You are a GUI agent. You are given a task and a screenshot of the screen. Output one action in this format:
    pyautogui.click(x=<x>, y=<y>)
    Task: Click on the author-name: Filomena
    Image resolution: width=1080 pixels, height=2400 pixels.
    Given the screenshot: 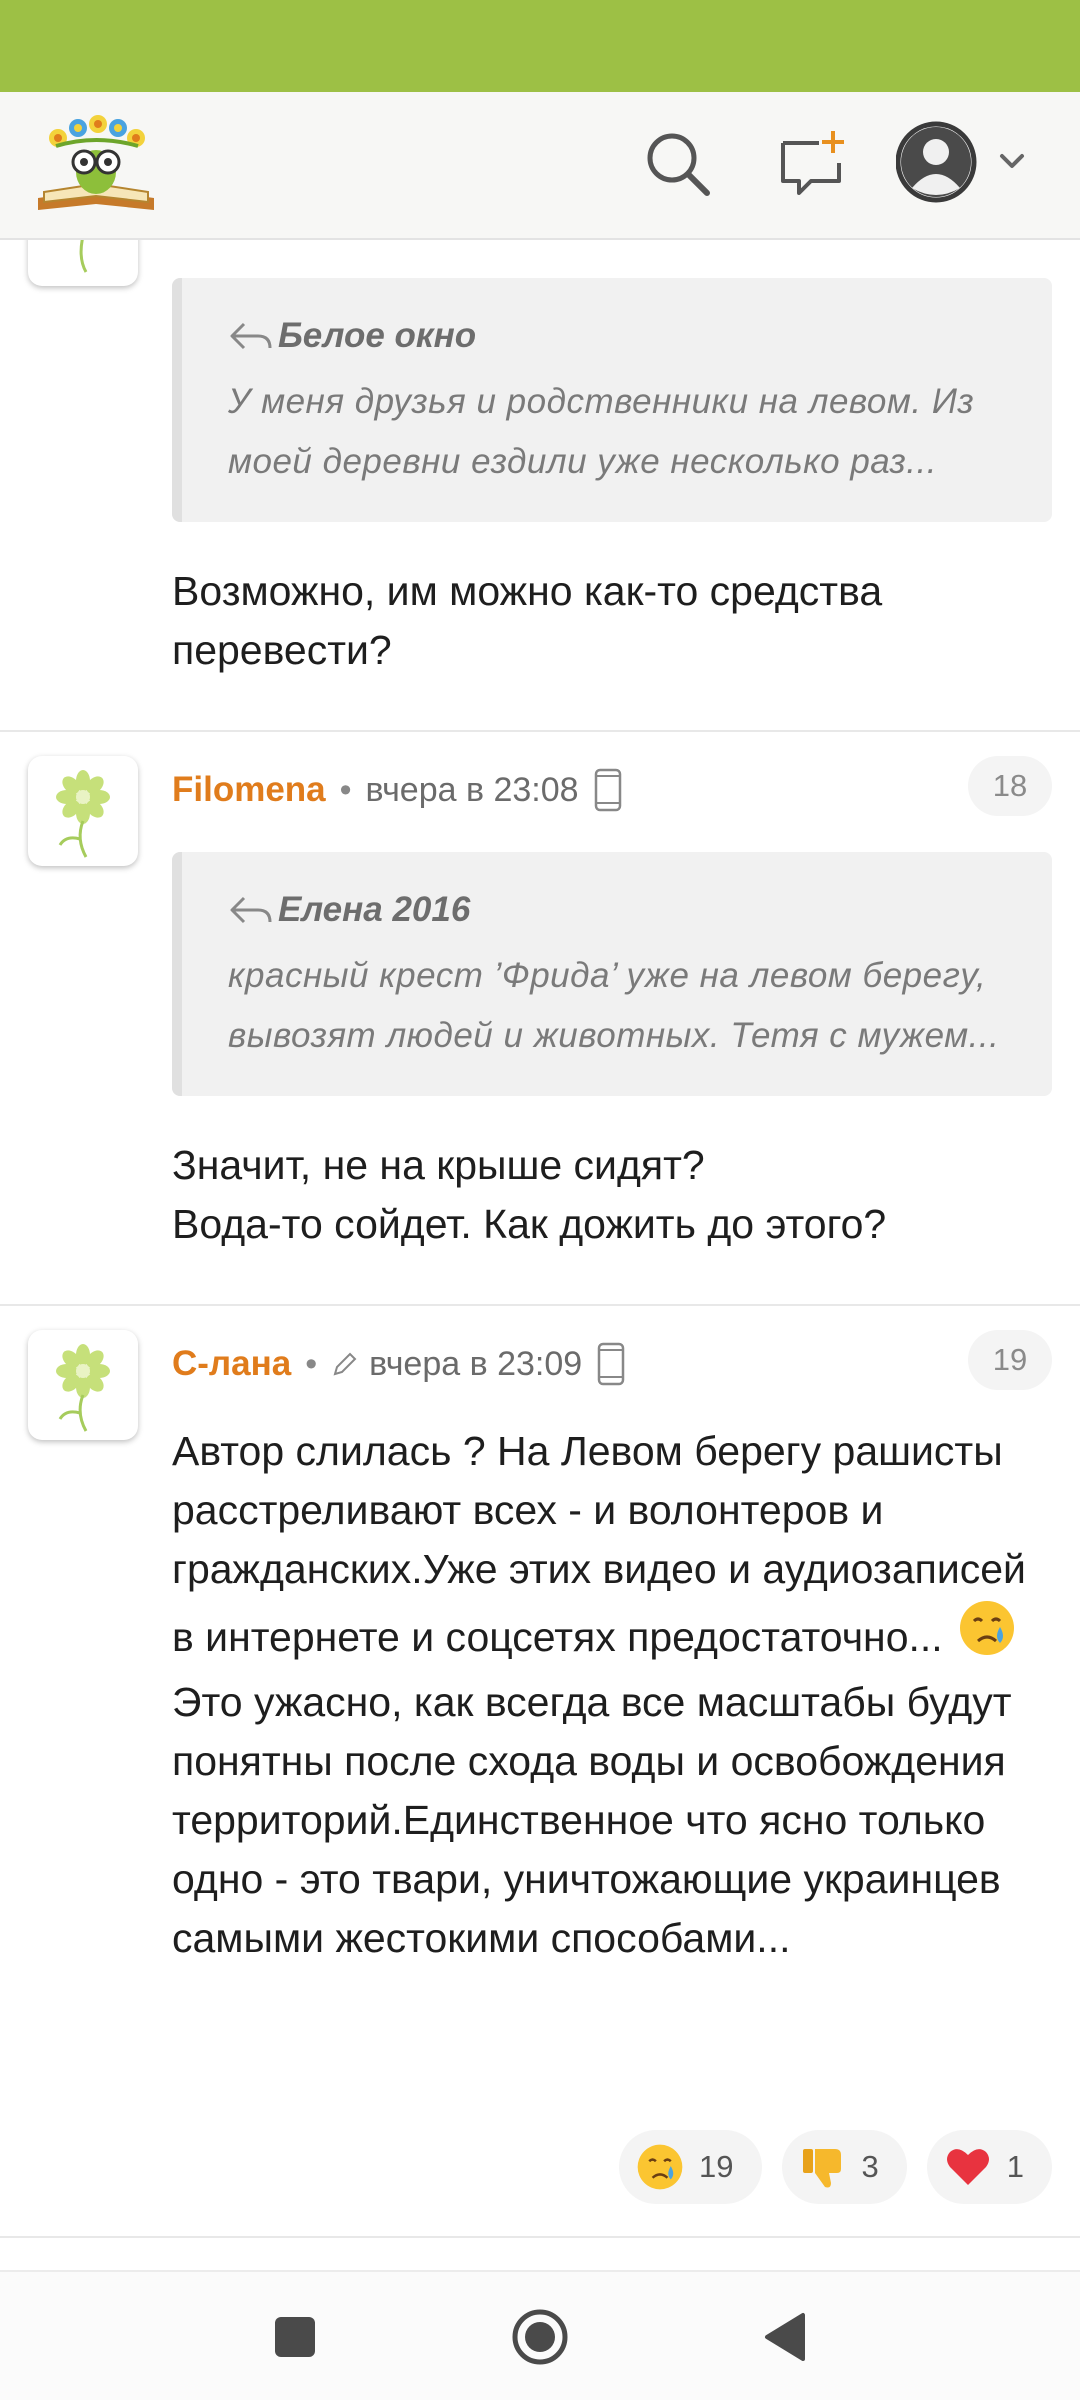 What is the action you would take?
    pyautogui.click(x=249, y=790)
    